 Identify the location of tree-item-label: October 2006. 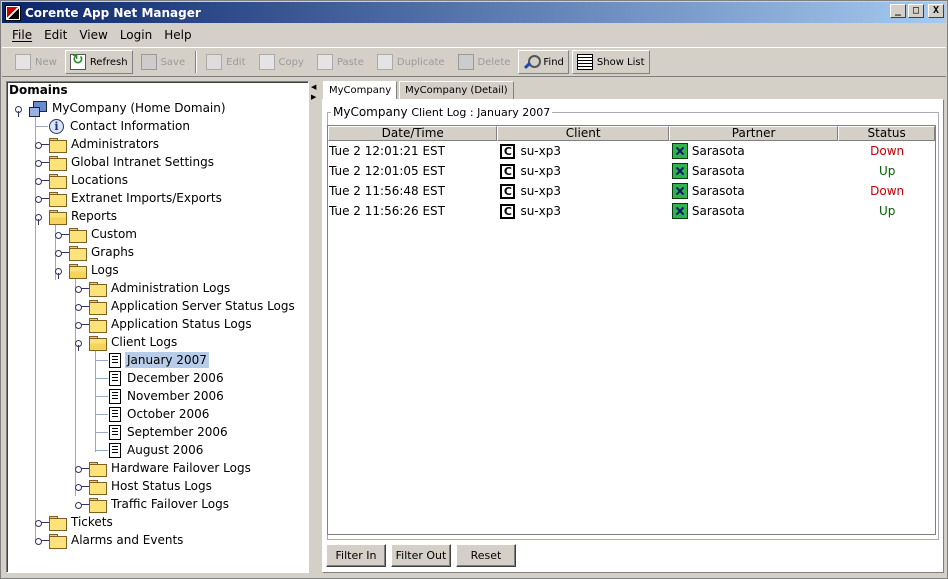
(168, 414).